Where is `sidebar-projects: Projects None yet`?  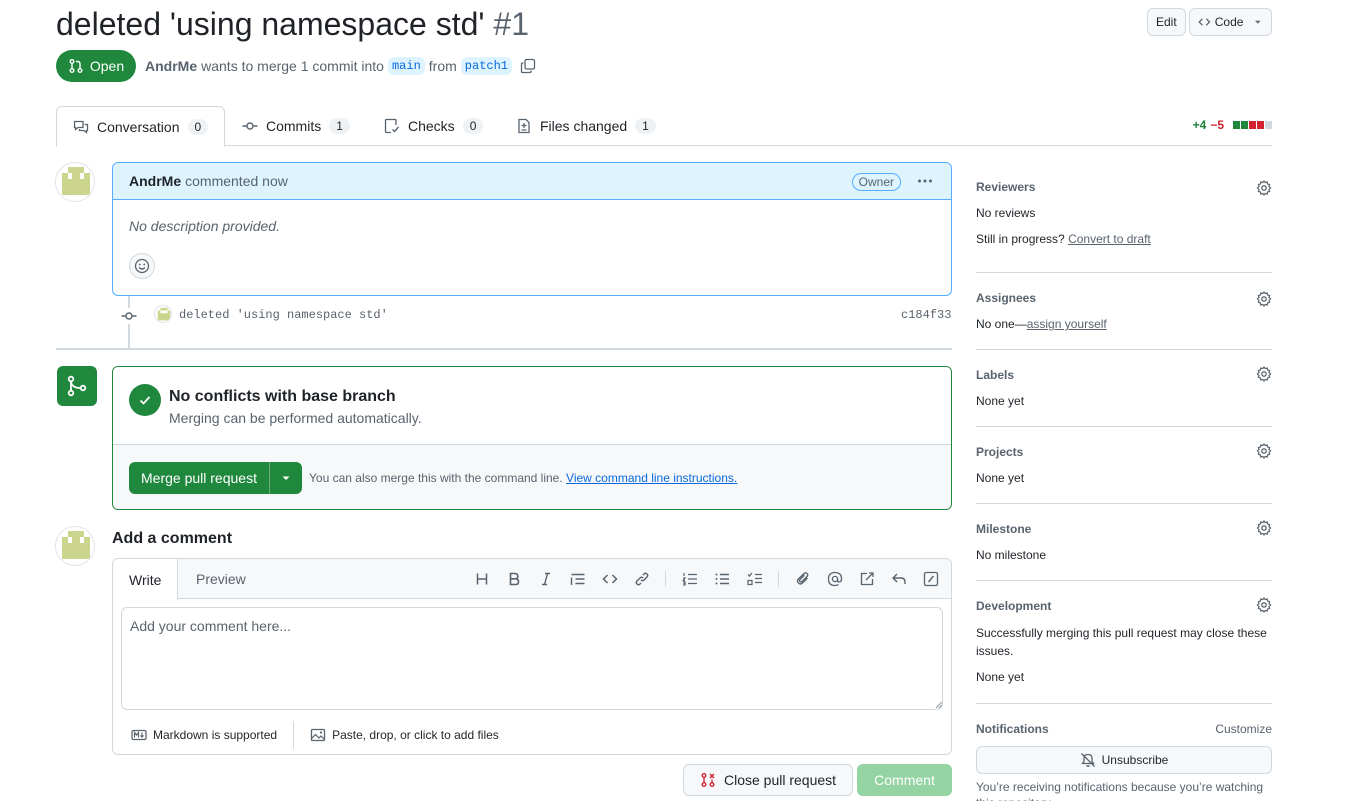
sidebar-projects: Projects None yet is located at coordinates (1124, 469).